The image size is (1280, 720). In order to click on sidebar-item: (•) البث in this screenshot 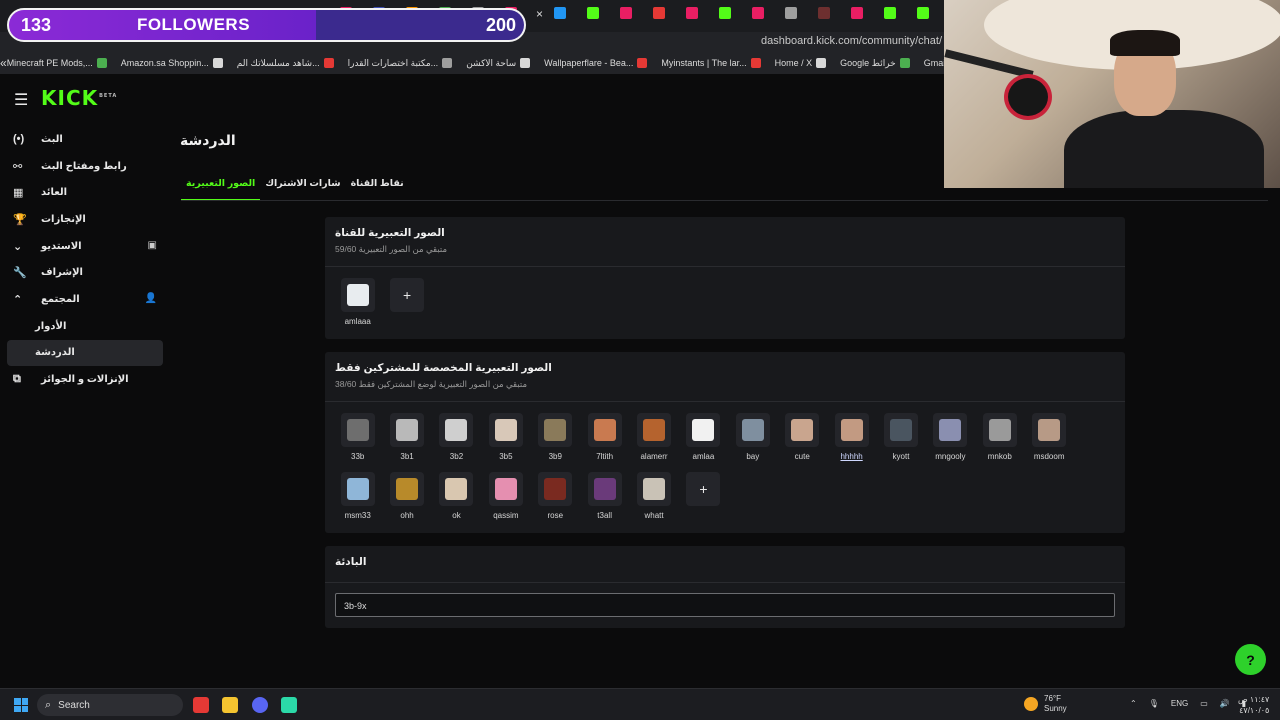, I will do `click(85, 139)`.